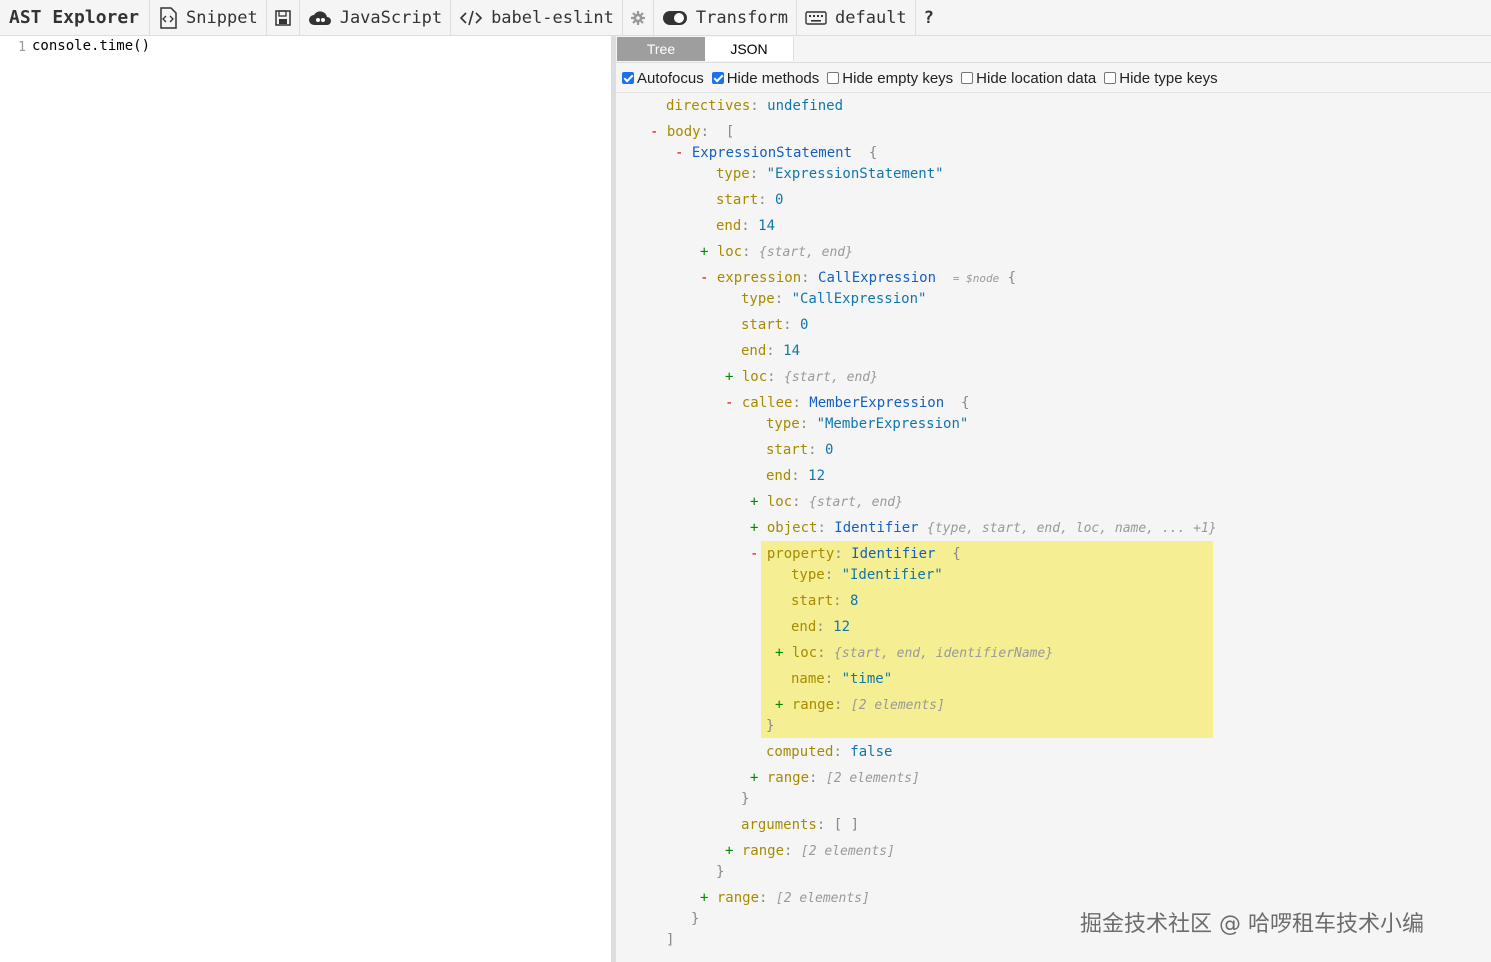 The width and height of the screenshot is (1491, 962). I want to click on file-code-icon, so click(168, 17).